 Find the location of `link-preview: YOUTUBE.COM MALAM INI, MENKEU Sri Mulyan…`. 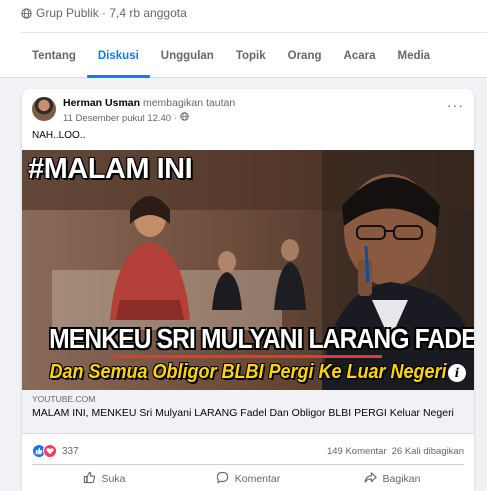

link-preview: YOUTUBE.COM MALAM INI, MENKEU Sri Mulyan… is located at coordinates (248, 412).